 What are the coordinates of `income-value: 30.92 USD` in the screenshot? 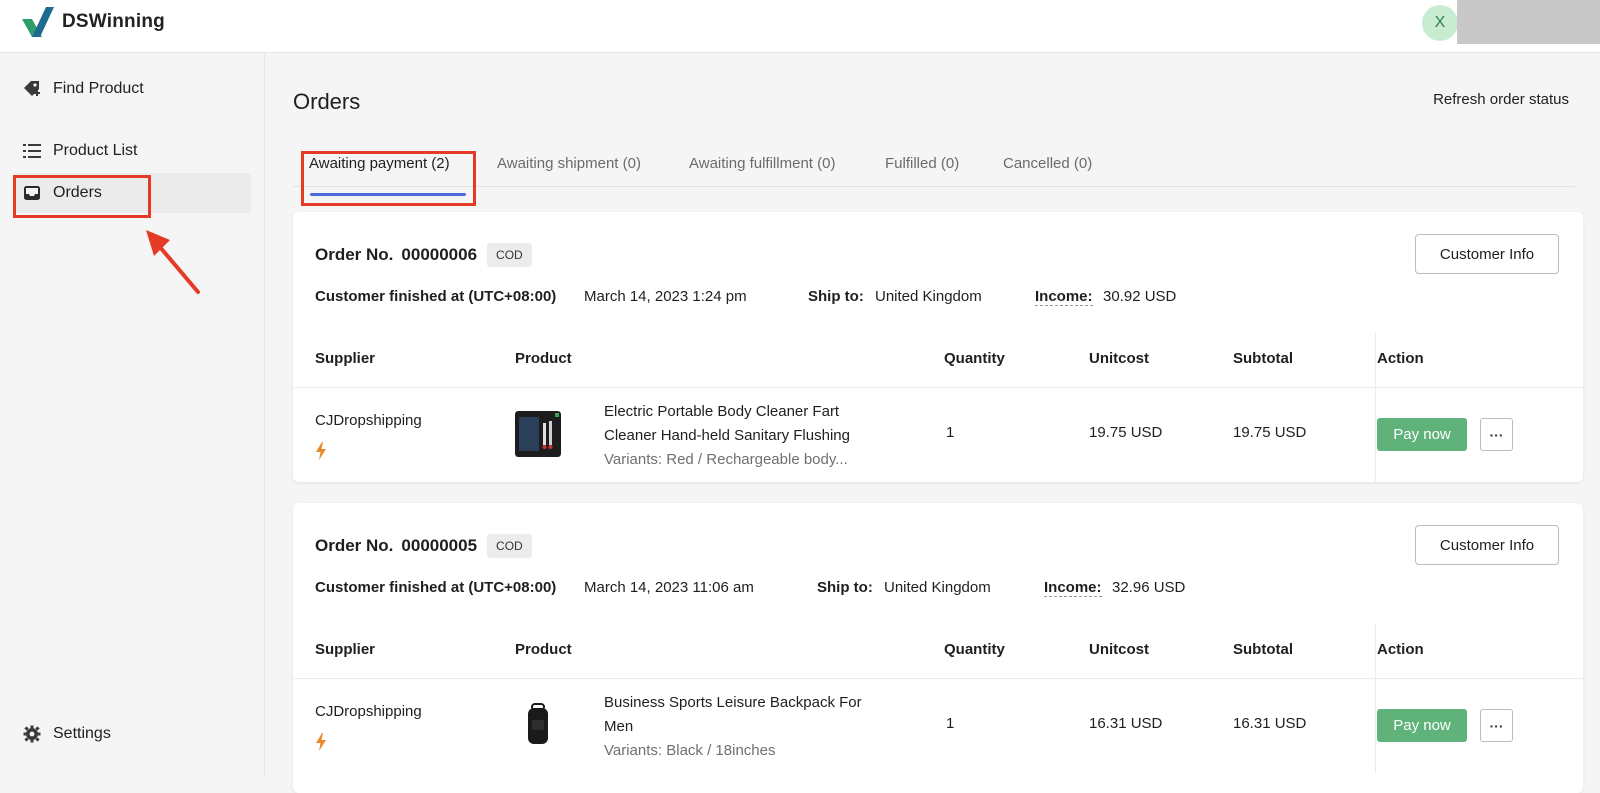 It's located at (1140, 296).